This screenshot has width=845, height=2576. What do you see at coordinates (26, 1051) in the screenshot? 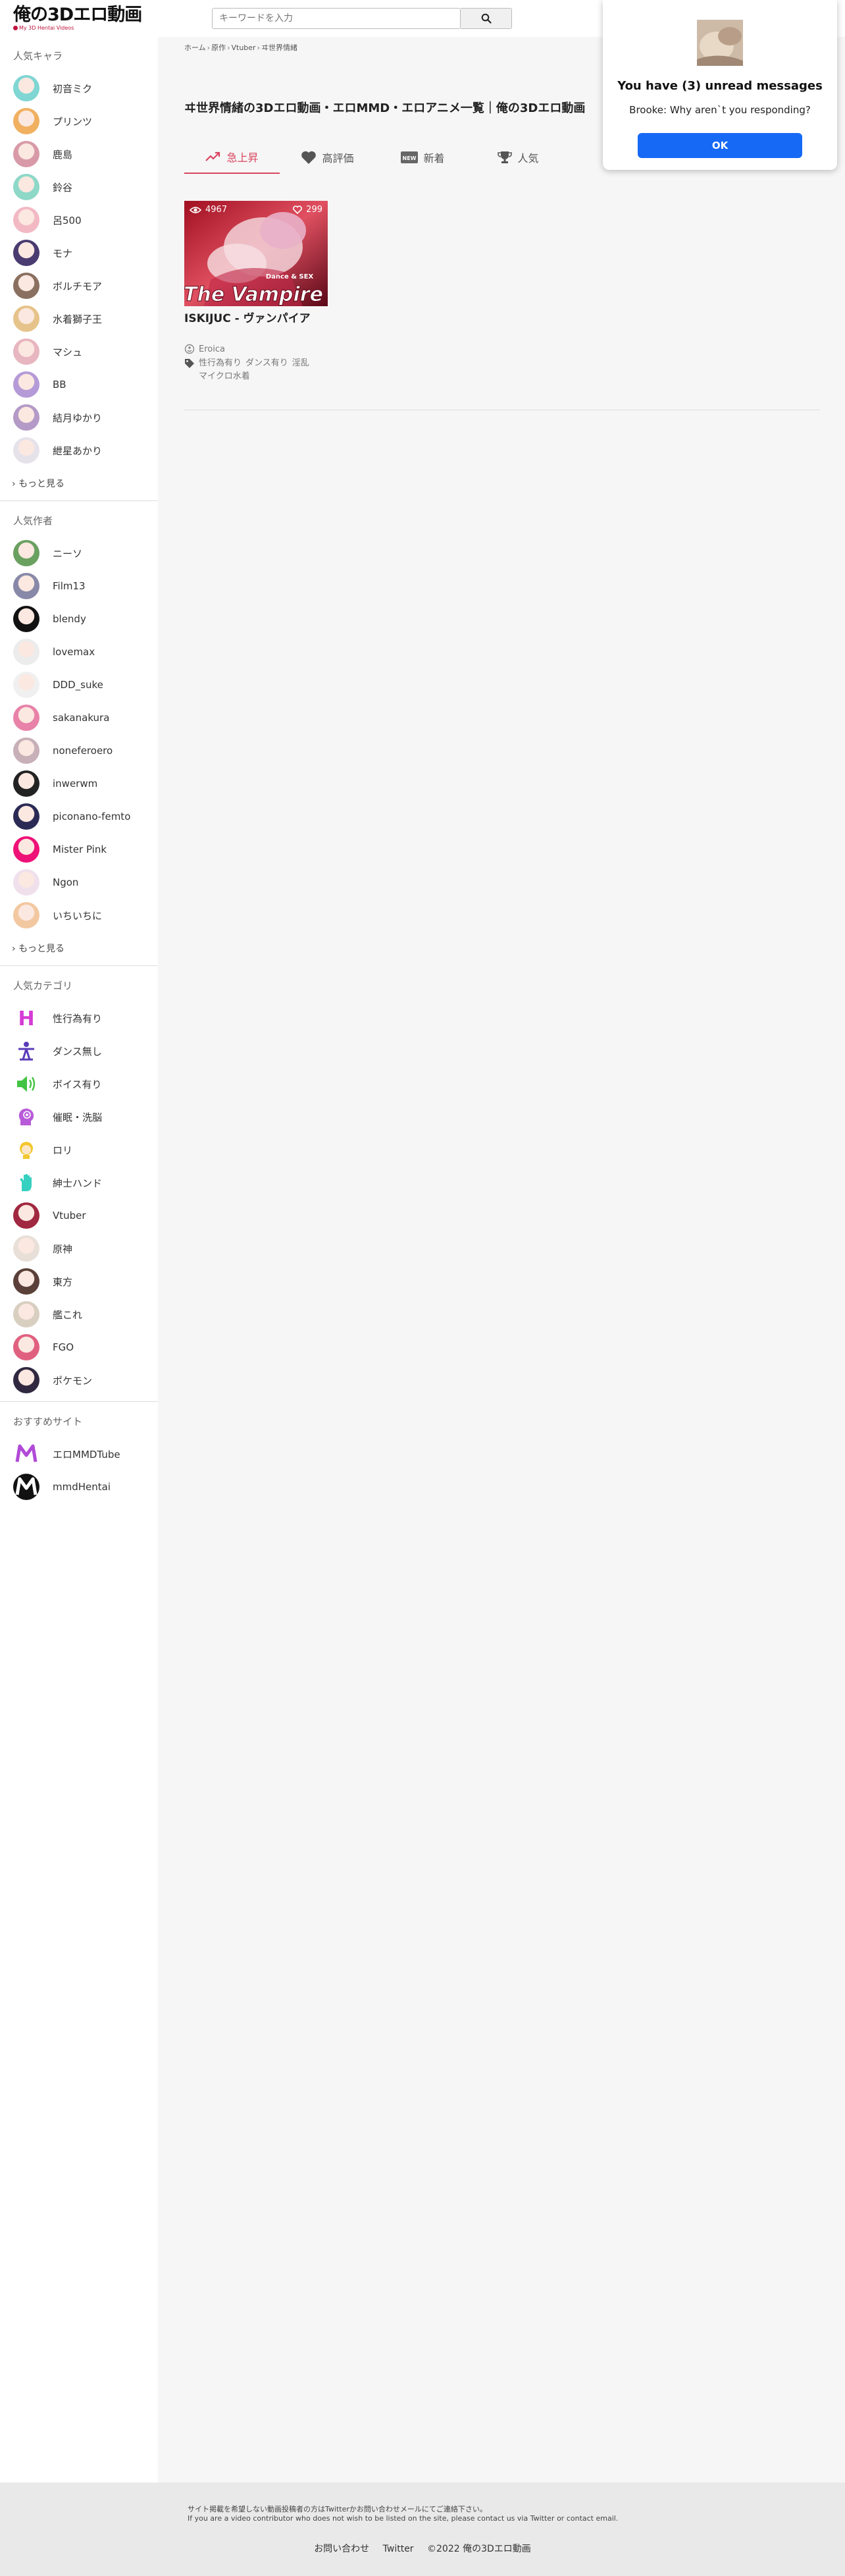
I see `dance-icon` at bounding box center [26, 1051].